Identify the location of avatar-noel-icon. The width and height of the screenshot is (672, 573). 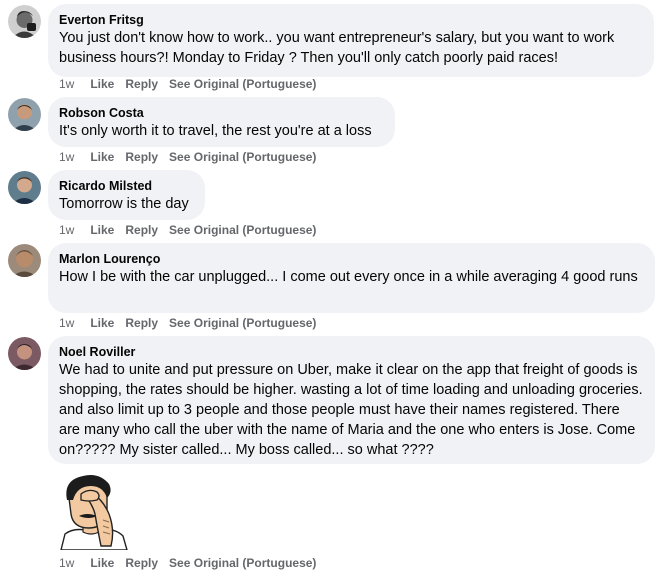
(24, 353).